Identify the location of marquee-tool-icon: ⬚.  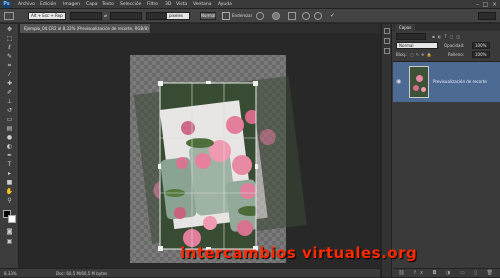
(9, 39).